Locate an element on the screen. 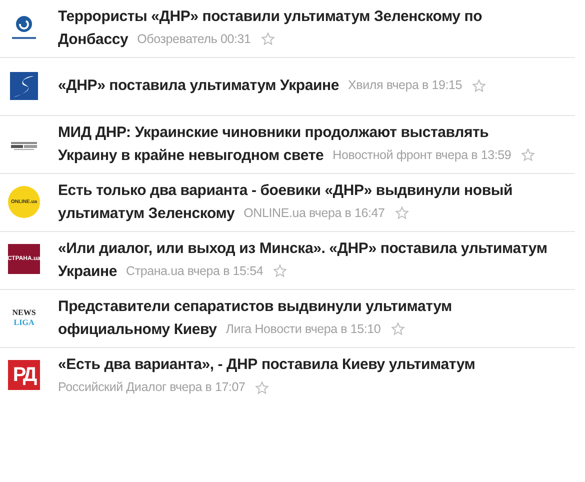 This screenshot has width=585, height=482. logo: РД is located at coordinates (24, 375).